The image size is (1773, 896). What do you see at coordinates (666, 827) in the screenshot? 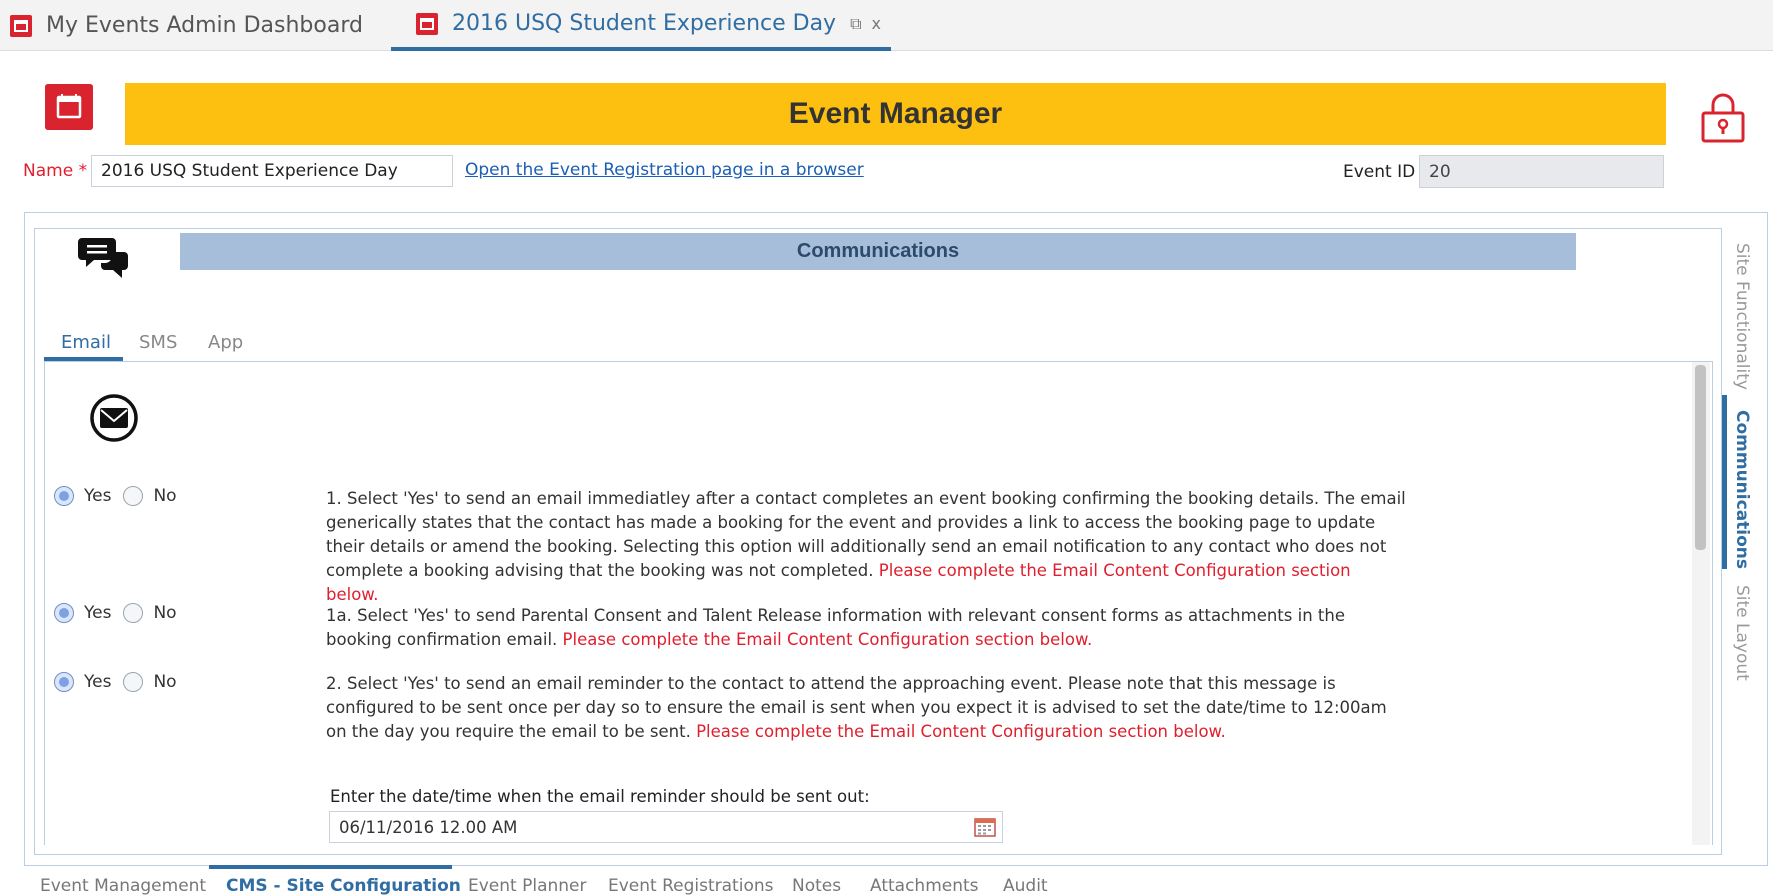
I see `reminder-date-input` at bounding box center [666, 827].